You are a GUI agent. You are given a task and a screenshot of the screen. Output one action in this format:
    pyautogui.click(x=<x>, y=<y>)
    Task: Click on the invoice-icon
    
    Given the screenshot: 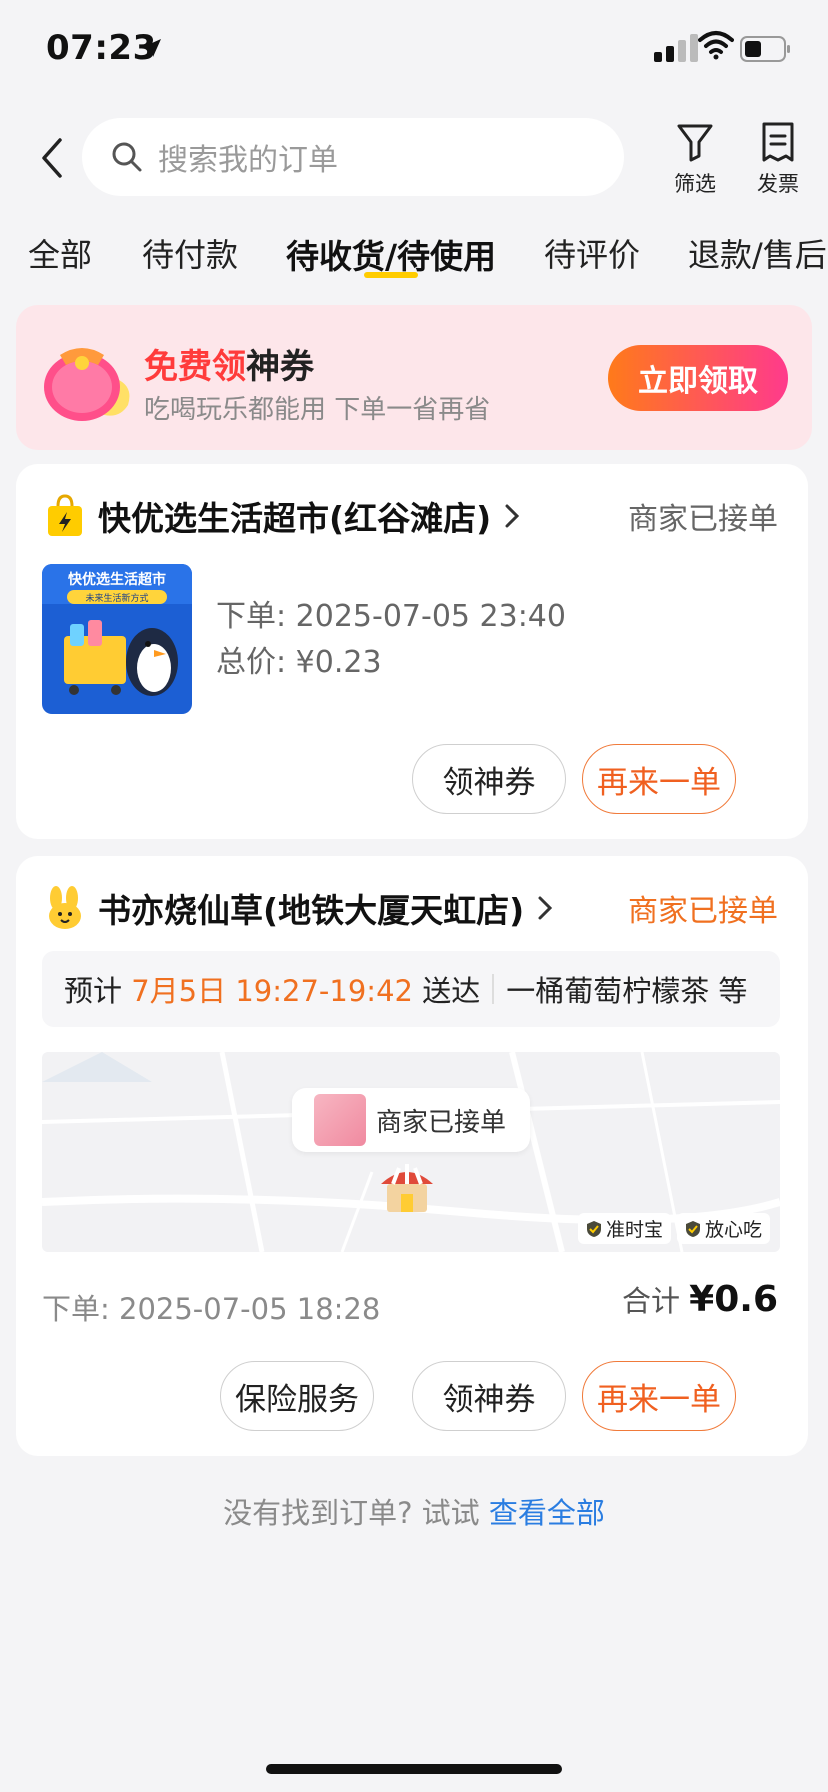 What is the action you would take?
    pyautogui.click(x=778, y=142)
    